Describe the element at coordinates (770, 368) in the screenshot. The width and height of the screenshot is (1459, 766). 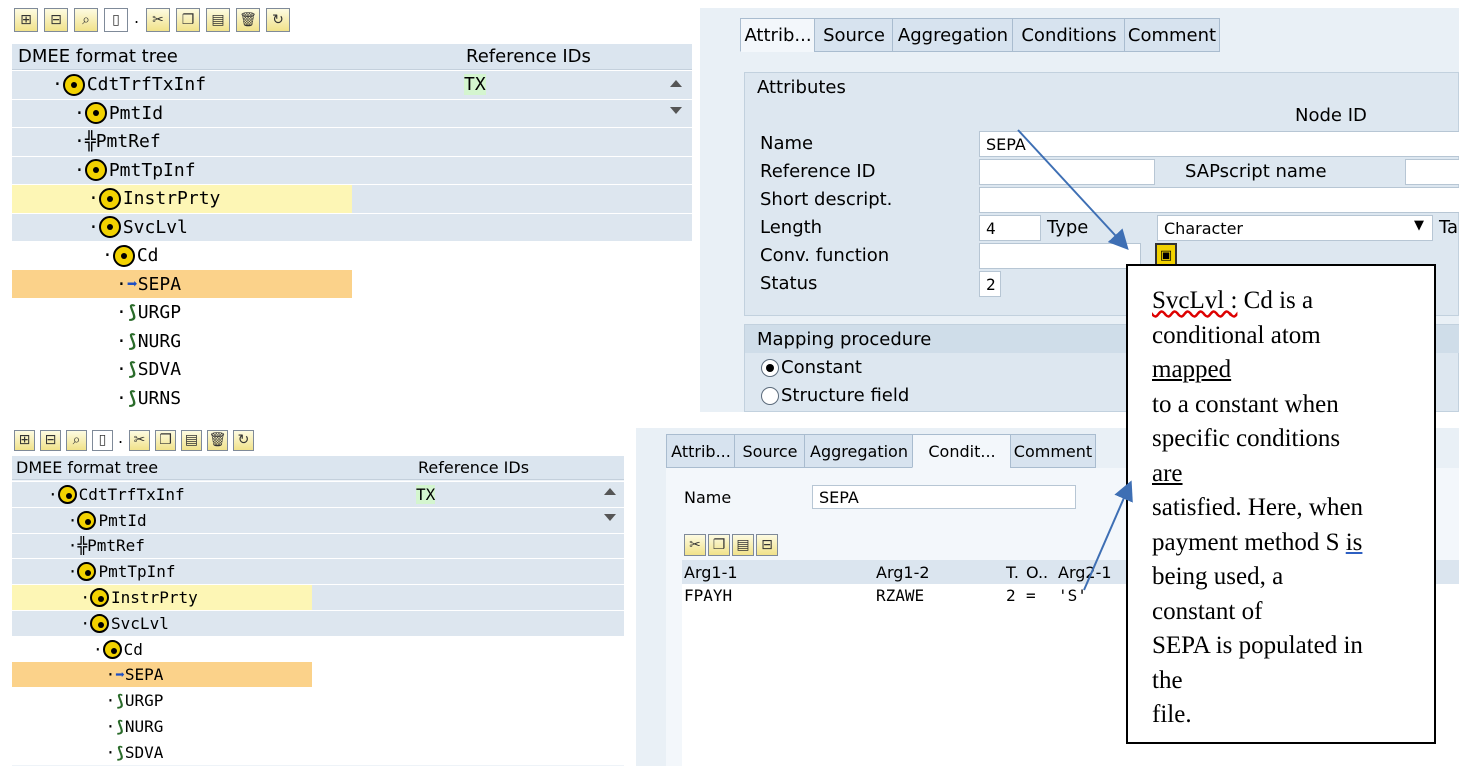
I see `constant-radio` at that location.